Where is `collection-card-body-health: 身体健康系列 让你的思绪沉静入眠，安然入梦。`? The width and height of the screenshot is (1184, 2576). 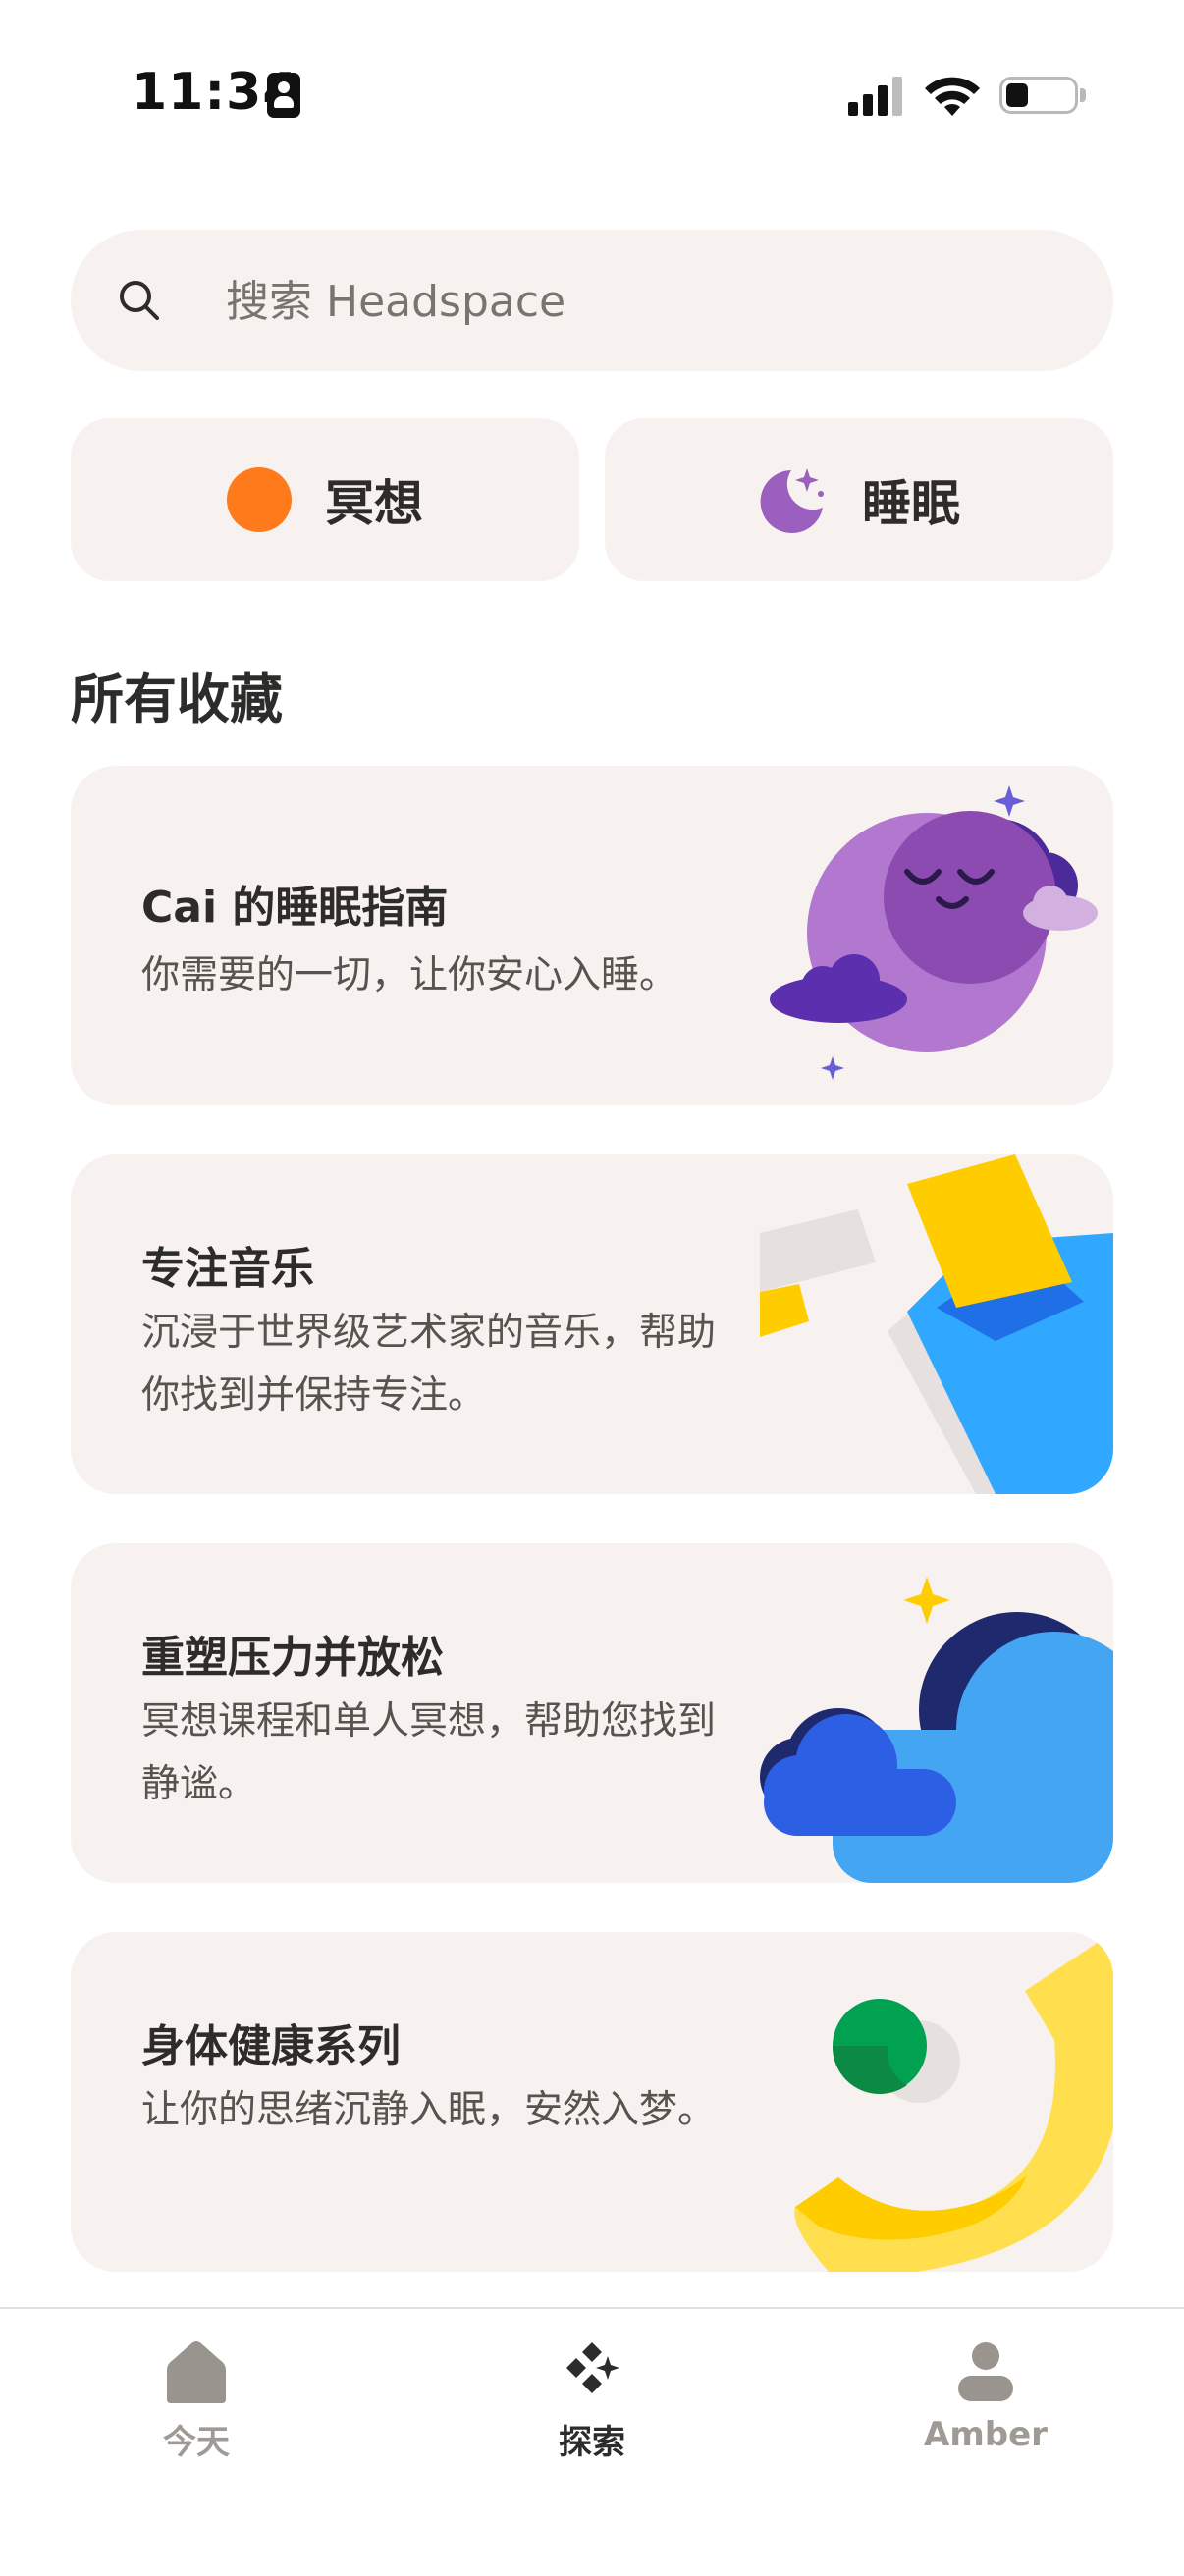
collection-card-body-health: 身体健康系列 让你的思绪沉静入眠，安然入梦。 is located at coordinates (592, 2102).